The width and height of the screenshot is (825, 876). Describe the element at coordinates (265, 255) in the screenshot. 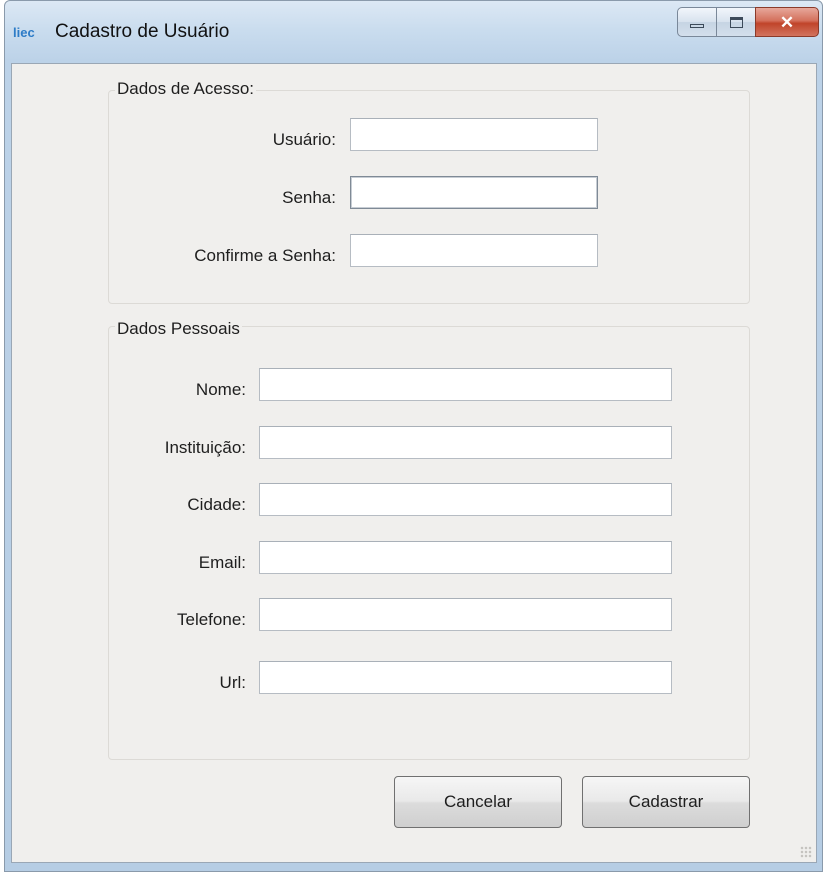

I see `confirm-password-label: Confirme a Senha:` at that location.